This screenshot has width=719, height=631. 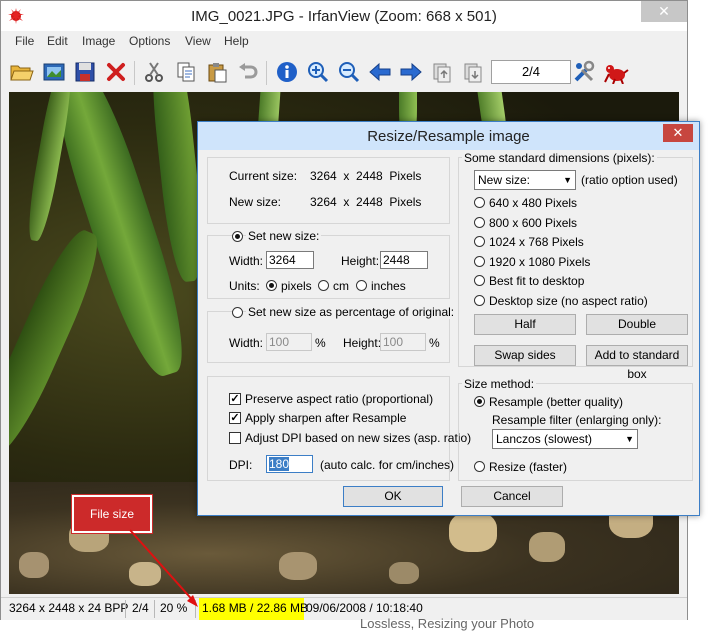 I want to click on resample-filter-label: Resample filter (enlarging only):, so click(x=577, y=420).